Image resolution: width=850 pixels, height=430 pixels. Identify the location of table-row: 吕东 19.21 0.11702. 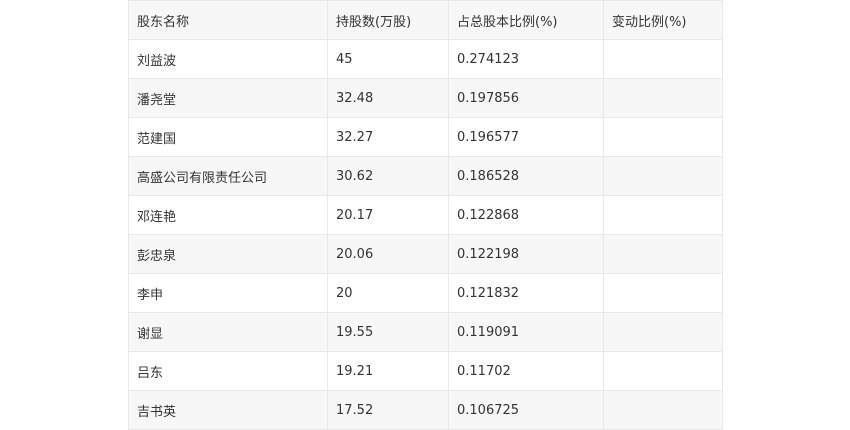
(425, 371).